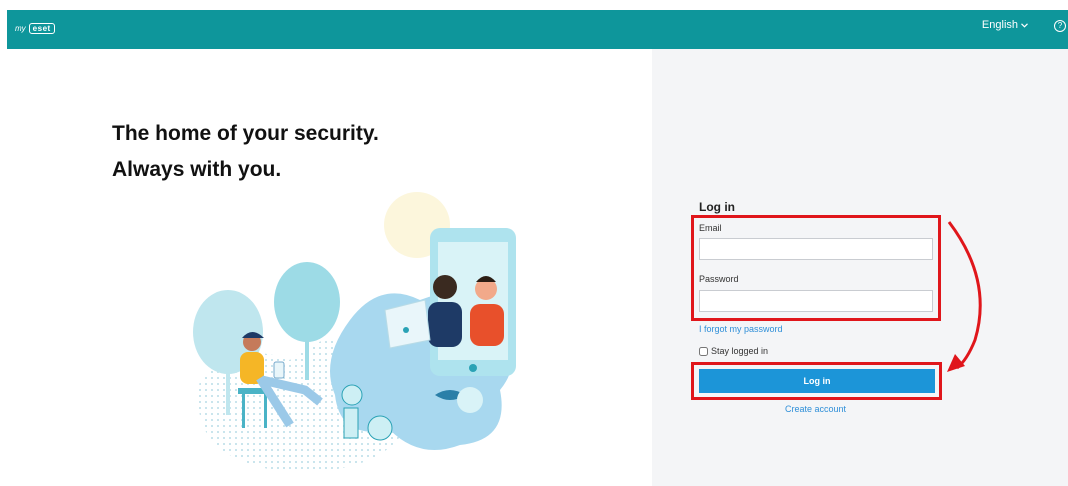  What do you see at coordinates (999, 25) in the screenshot?
I see `language-label: English` at bounding box center [999, 25].